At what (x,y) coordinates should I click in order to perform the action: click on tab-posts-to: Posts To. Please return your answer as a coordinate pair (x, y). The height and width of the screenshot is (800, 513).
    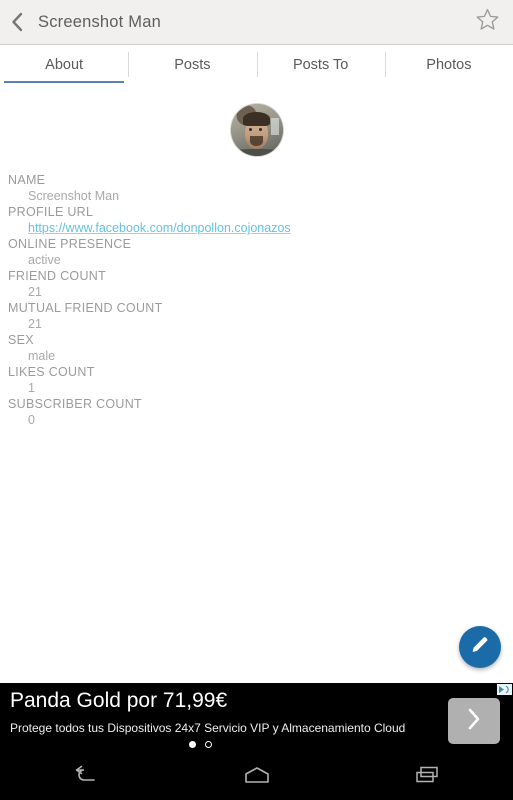
    Looking at the image, I should click on (320, 64).